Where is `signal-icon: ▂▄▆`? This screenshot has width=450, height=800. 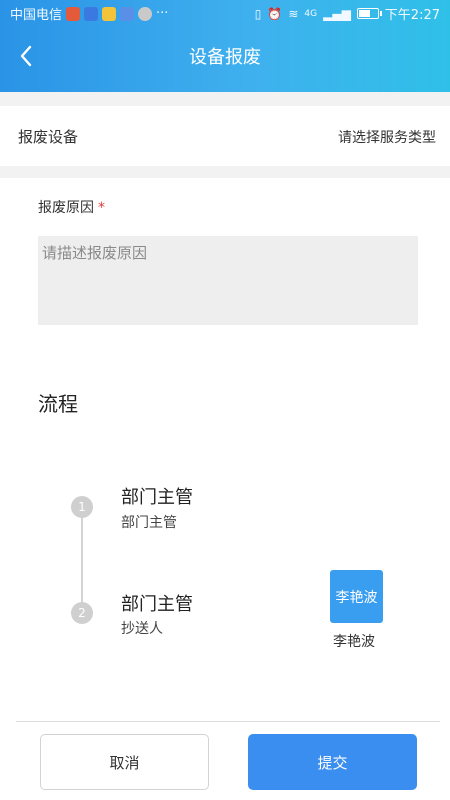 signal-icon: ▂▄▆ is located at coordinates (337, 13).